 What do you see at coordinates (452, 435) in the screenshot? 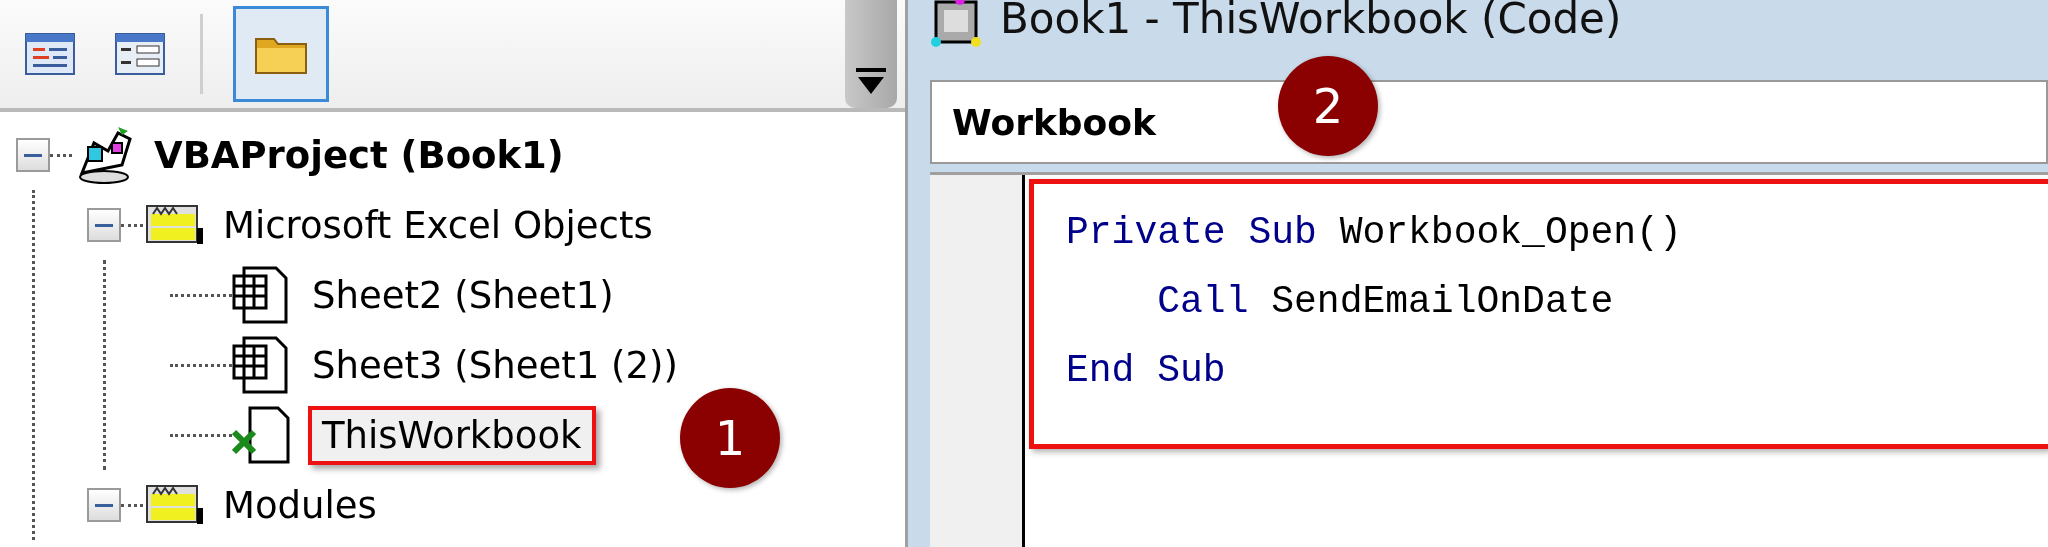
I see `tree-item: ThisWorkbook` at bounding box center [452, 435].